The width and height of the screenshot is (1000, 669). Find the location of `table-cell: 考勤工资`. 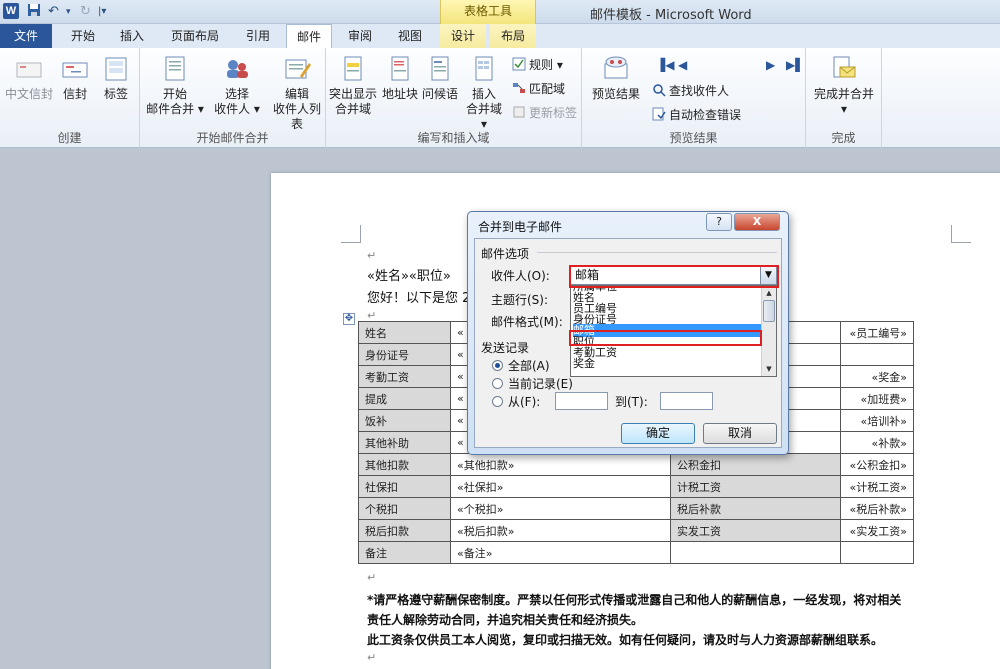

table-cell: 考勤工资 is located at coordinates (404, 376).